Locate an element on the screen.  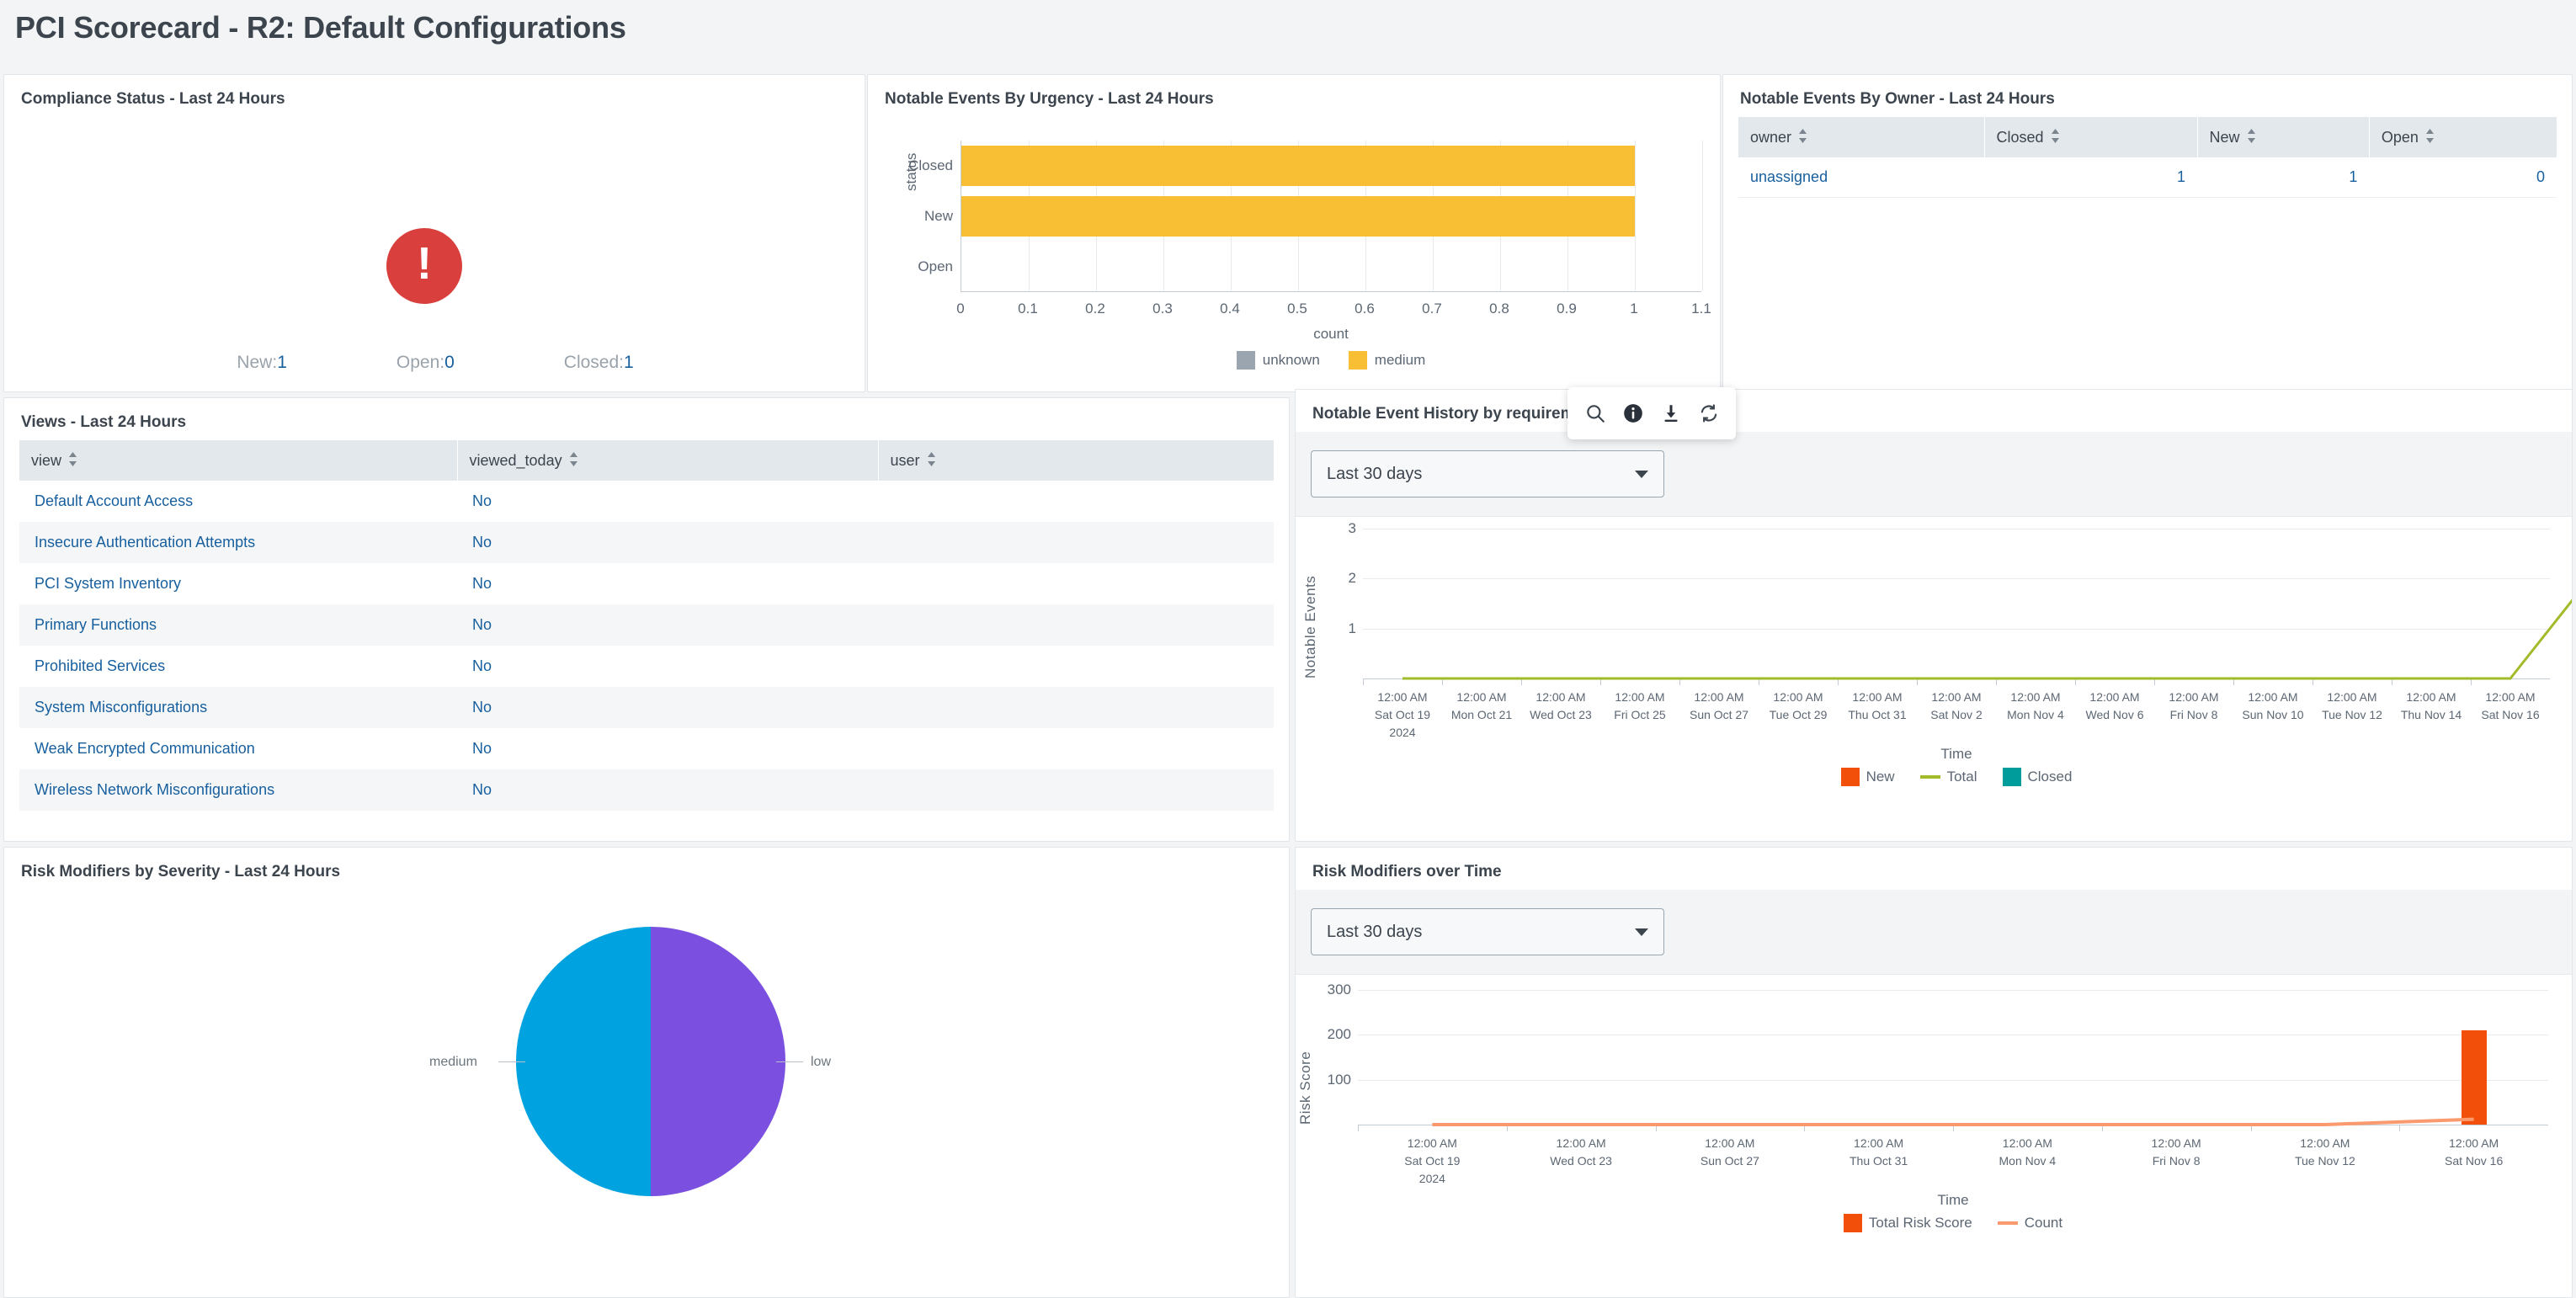
x-tick-label: 12:00 AM Thu Nov 14 is located at coordinates (2431, 706).